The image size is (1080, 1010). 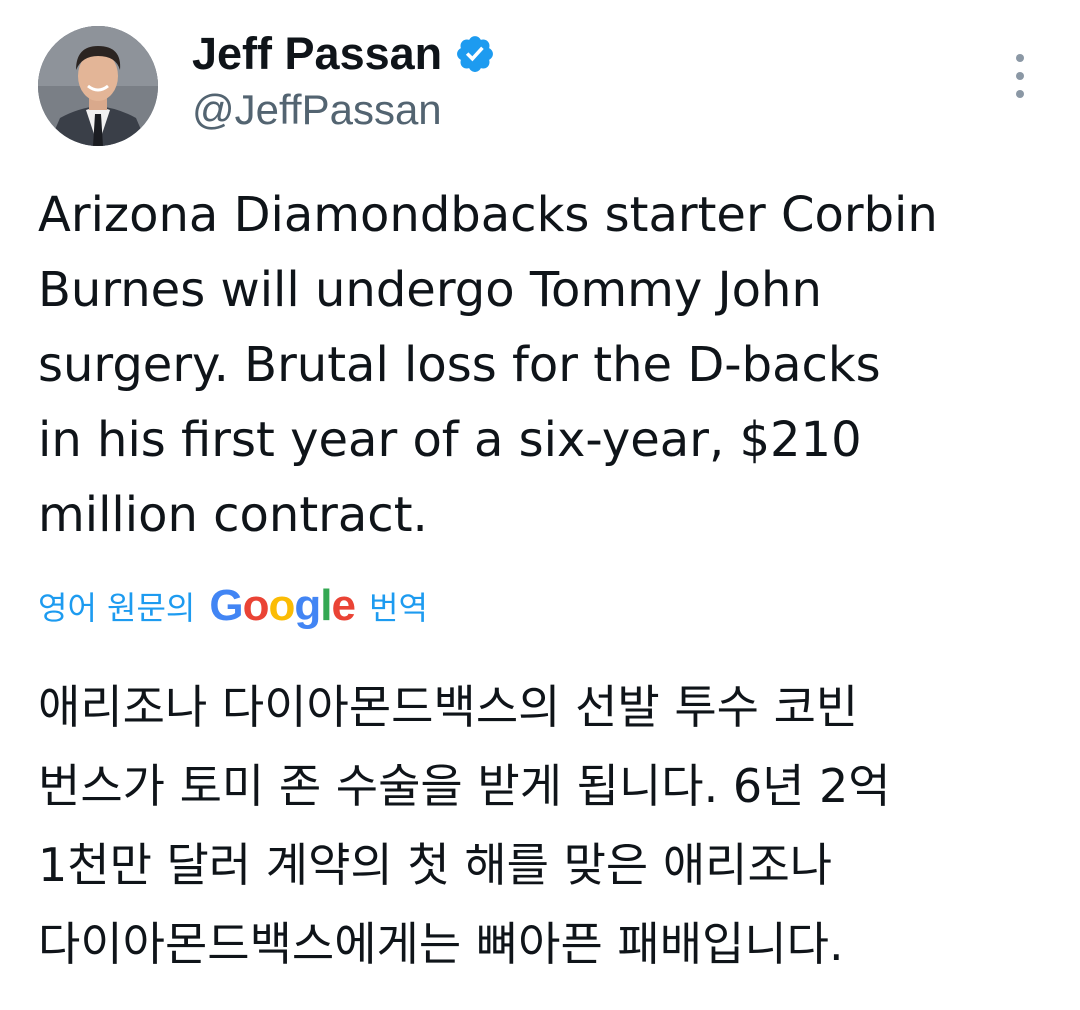 I want to click on tweet-text-line: million contract., so click(x=233, y=515).